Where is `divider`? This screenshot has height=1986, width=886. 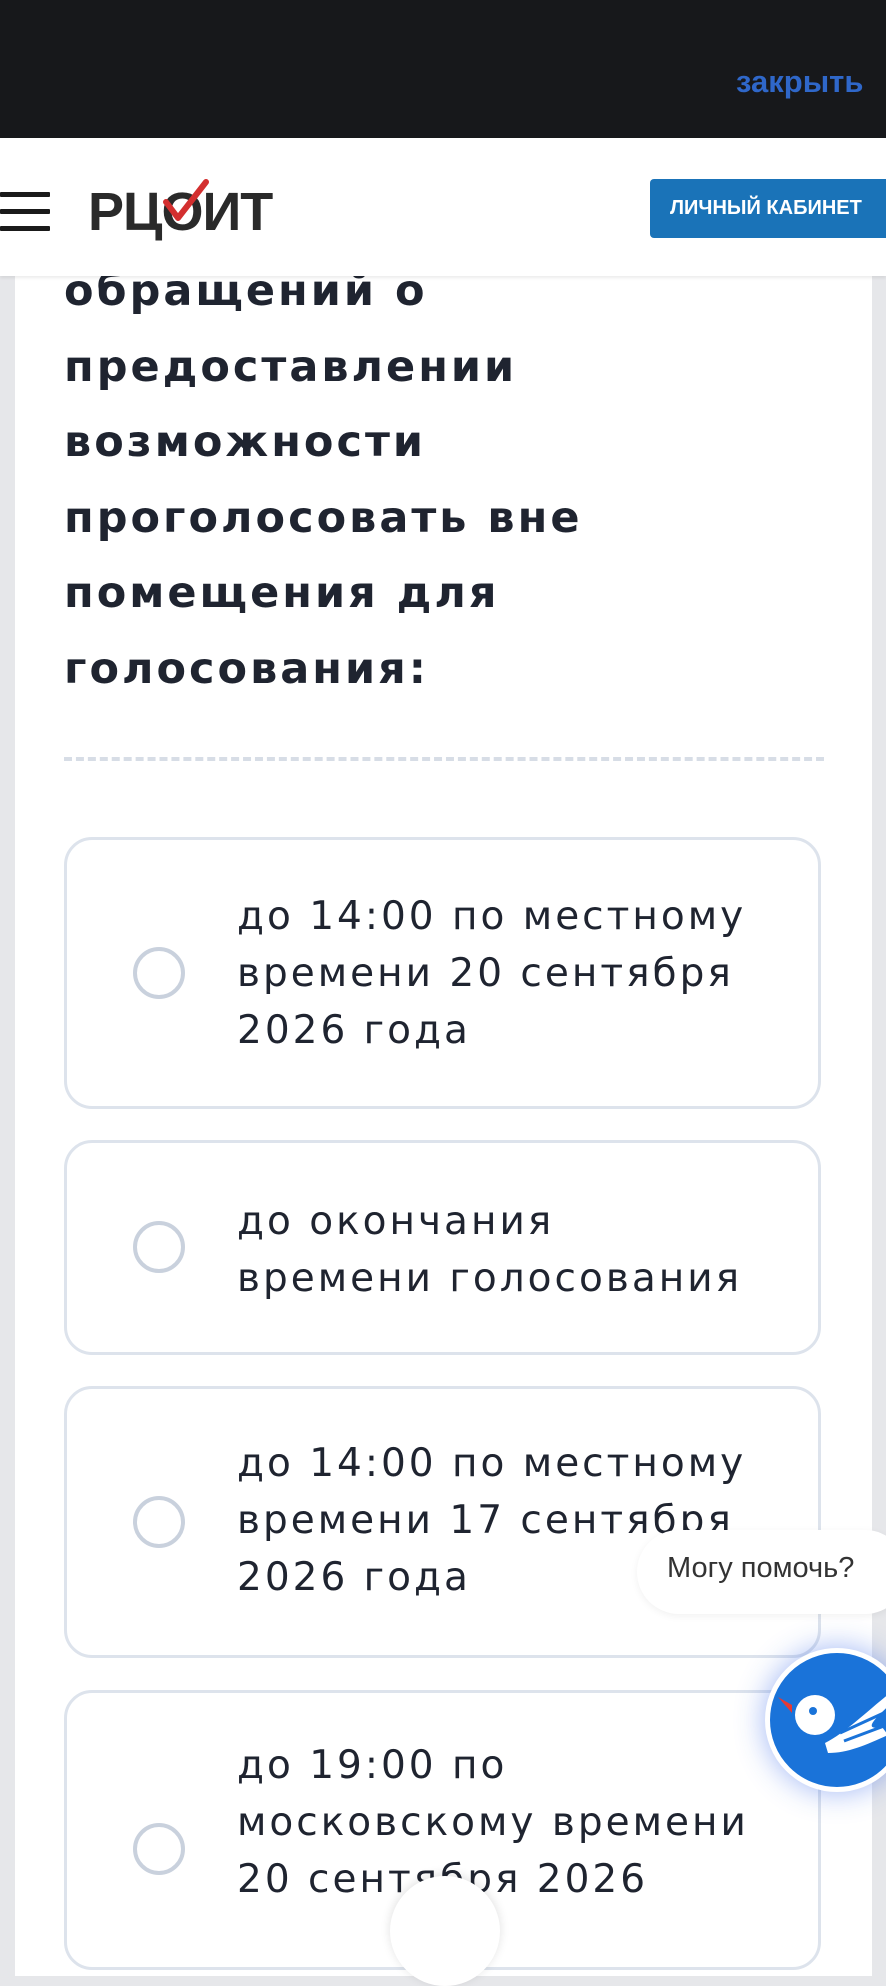
divider is located at coordinates (444, 759).